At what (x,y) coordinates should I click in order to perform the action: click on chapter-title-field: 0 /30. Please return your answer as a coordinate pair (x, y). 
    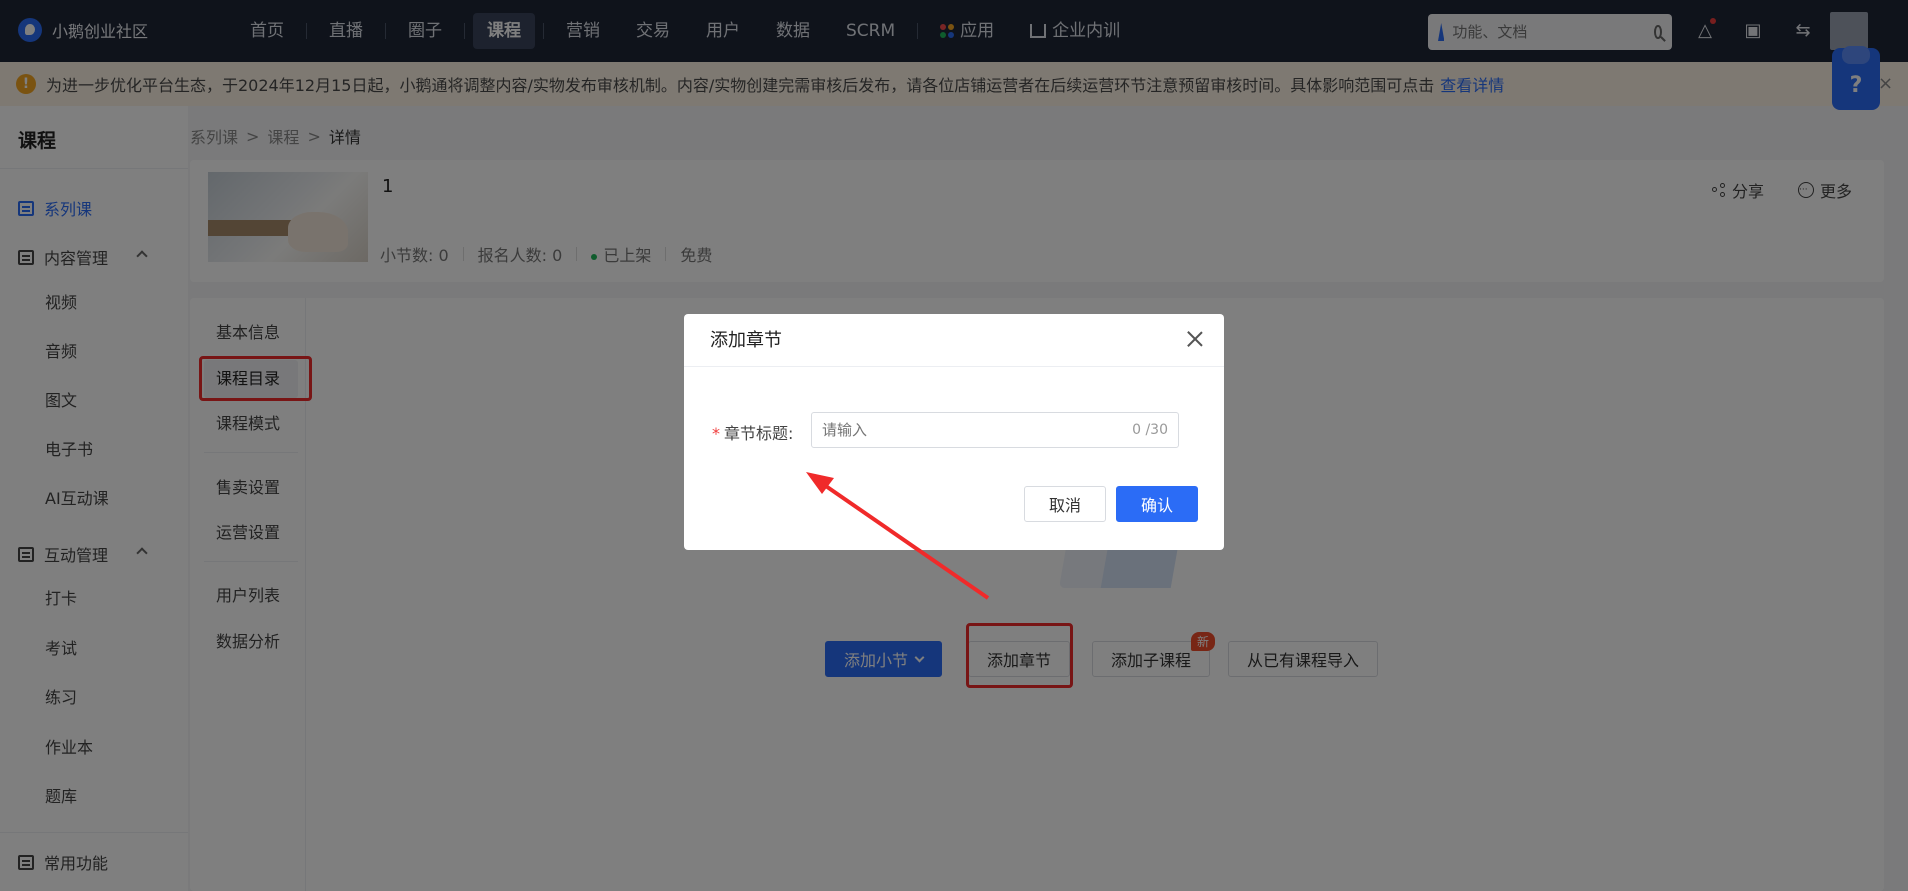
    Looking at the image, I should click on (995, 430).